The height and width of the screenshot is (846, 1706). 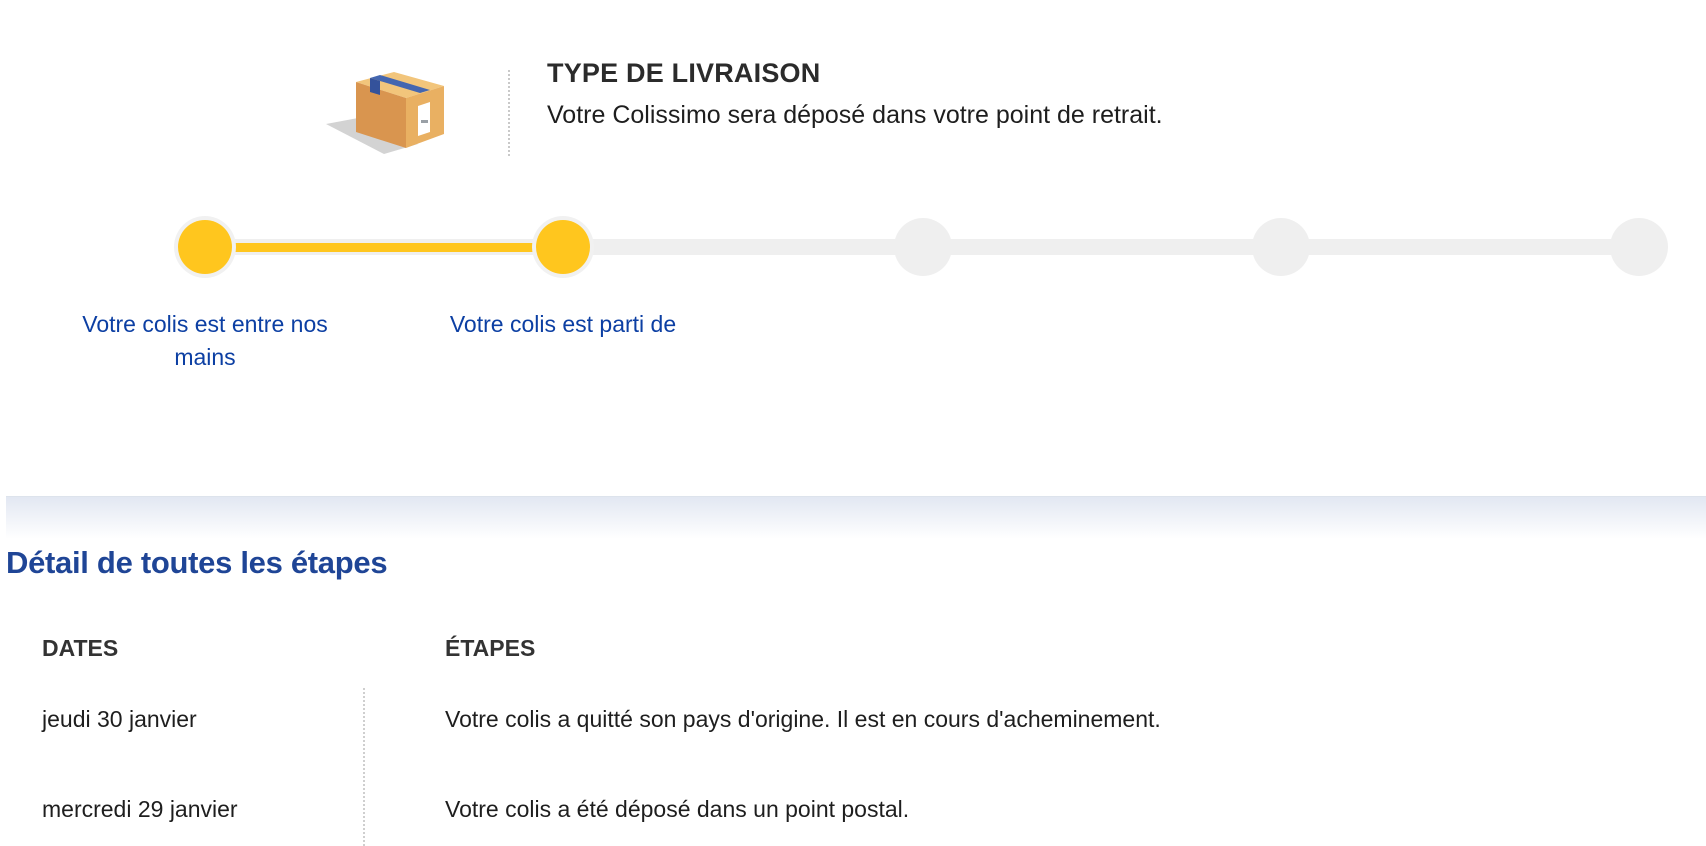 I want to click on progress-step-2-label: Votre colis est parti de, so click(x=563, y=324).